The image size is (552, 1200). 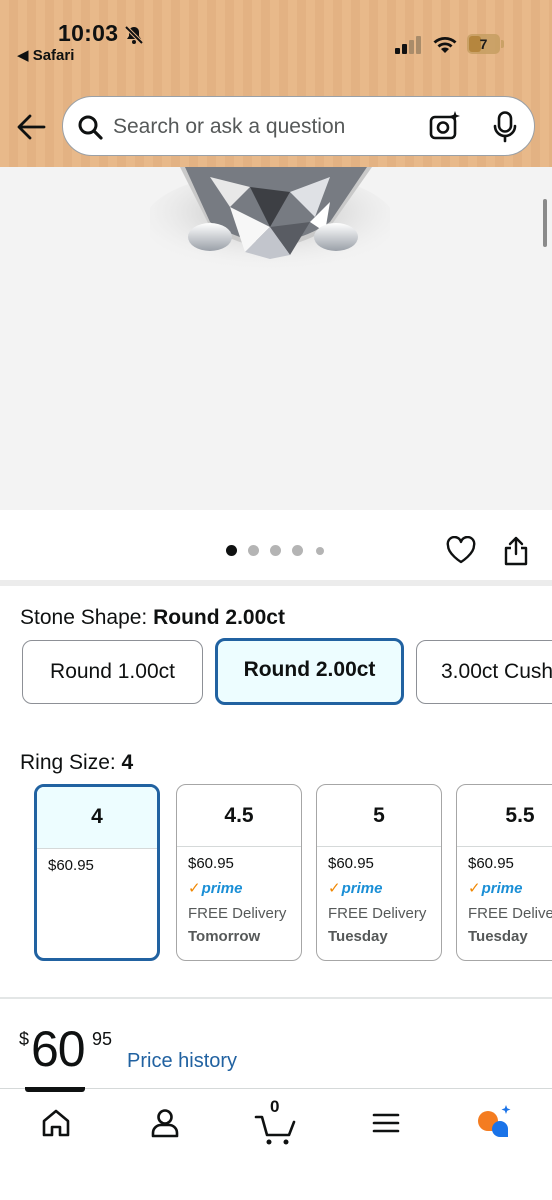 What do you see at coordinates (97, 872) in the screenshot?
I see `ring-size-card-4: 4 $60.95` at bounding box center [97, 872].